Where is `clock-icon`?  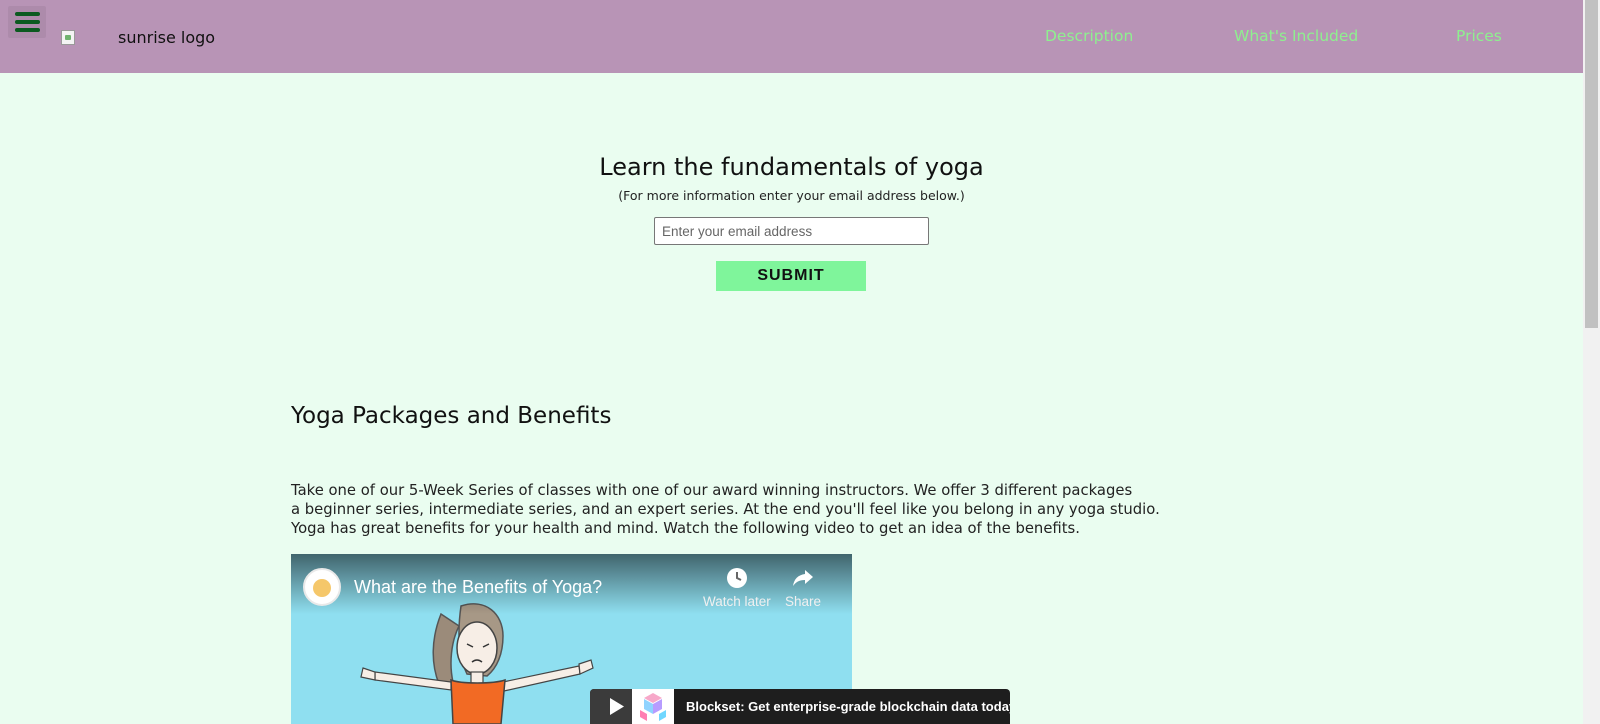 clock-icon is located at coordinates (736, 578).